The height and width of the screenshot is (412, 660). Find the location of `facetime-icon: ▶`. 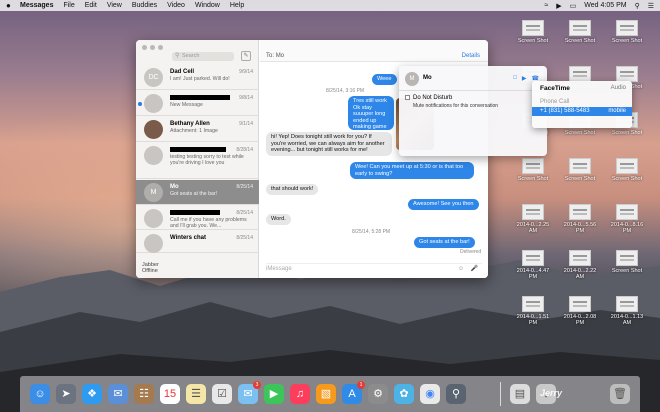

facetime-icon: ▶ is located at coordinates (274, 394).